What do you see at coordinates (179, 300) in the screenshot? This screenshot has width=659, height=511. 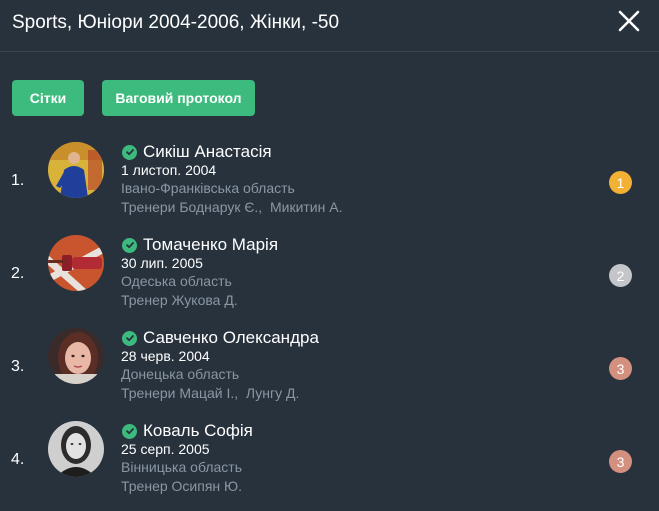 I see `athlete-coach: Тренер Жукова Д.` at bounding box center [179, 300].